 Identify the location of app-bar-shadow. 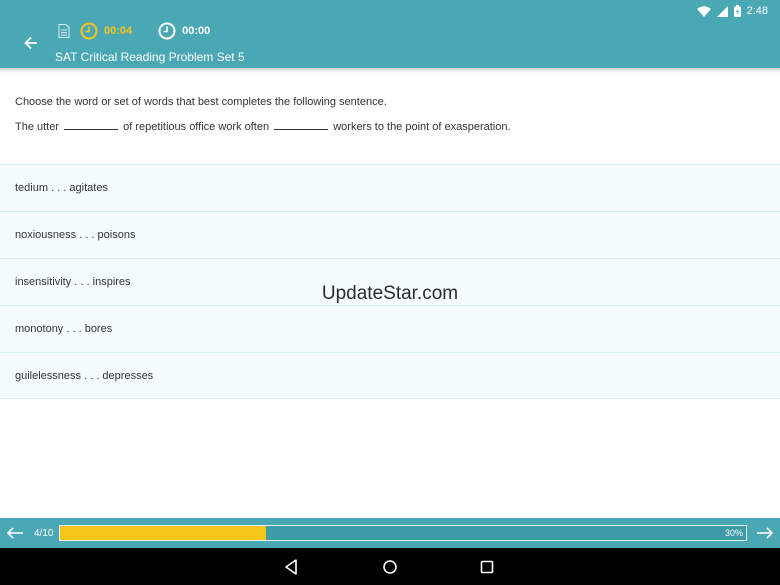
(390, 70).